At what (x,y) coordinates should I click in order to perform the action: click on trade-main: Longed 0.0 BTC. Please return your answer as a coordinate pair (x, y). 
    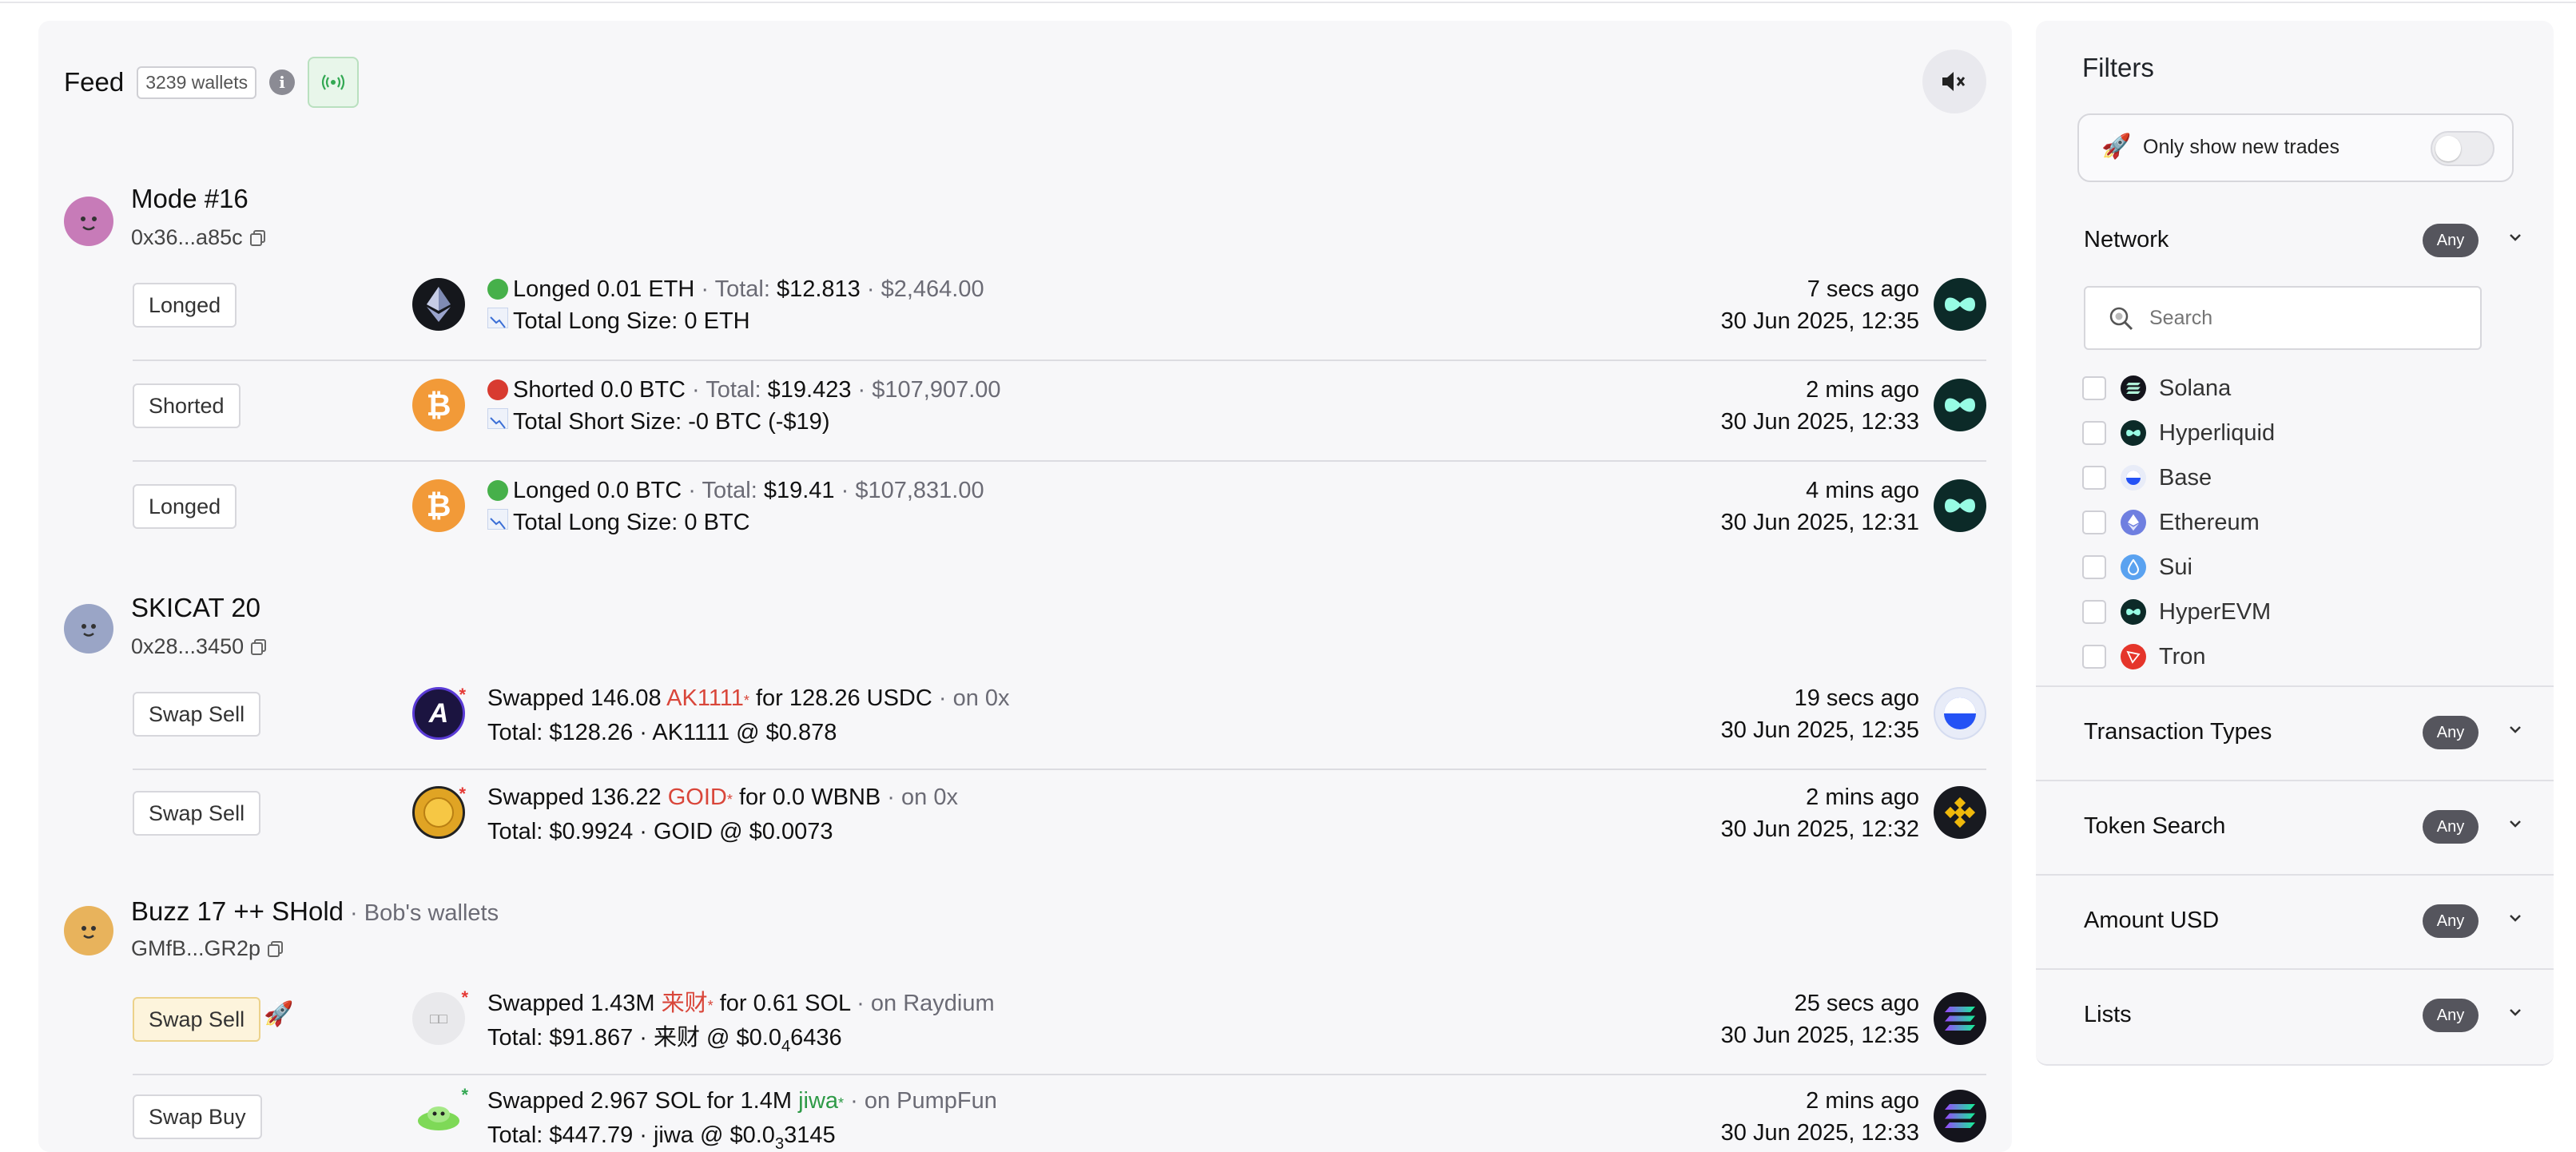
    Looking at the image, I should click on (597, 490).